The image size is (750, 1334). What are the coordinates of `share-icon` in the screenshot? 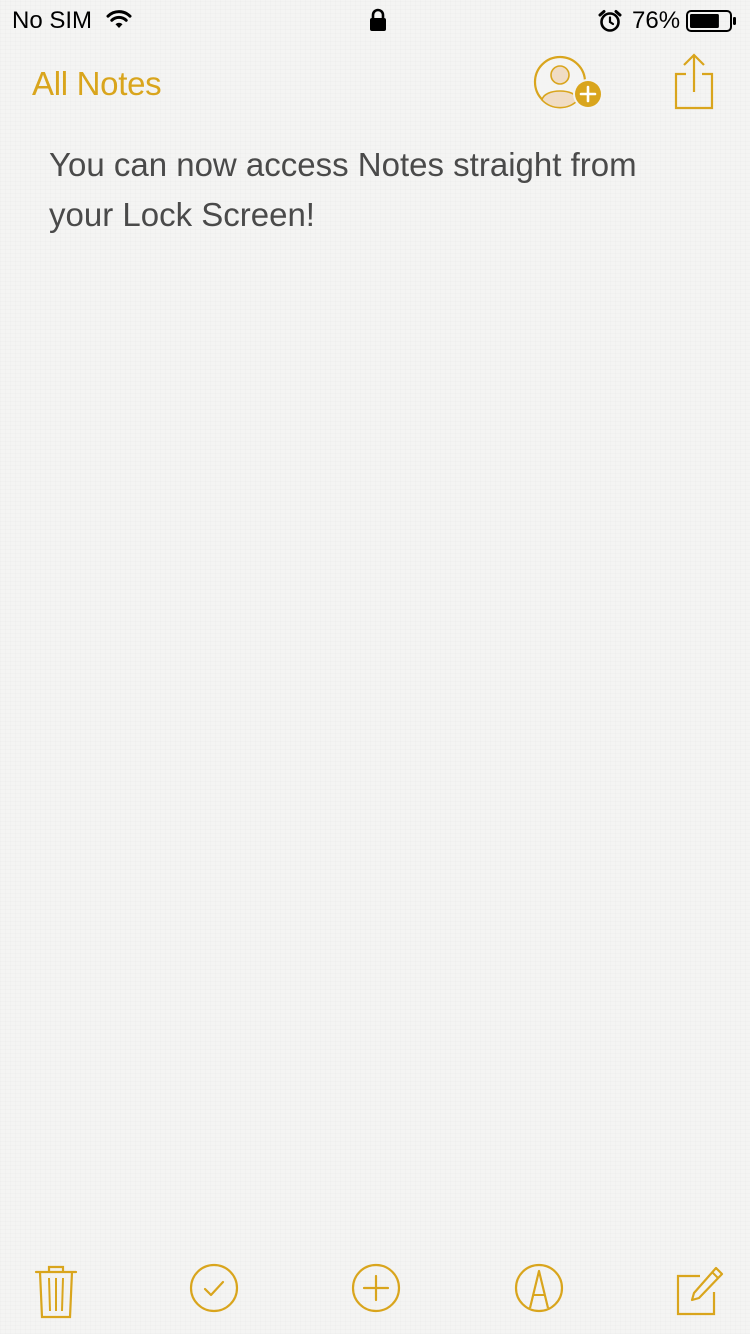 It's located at (694, 82).